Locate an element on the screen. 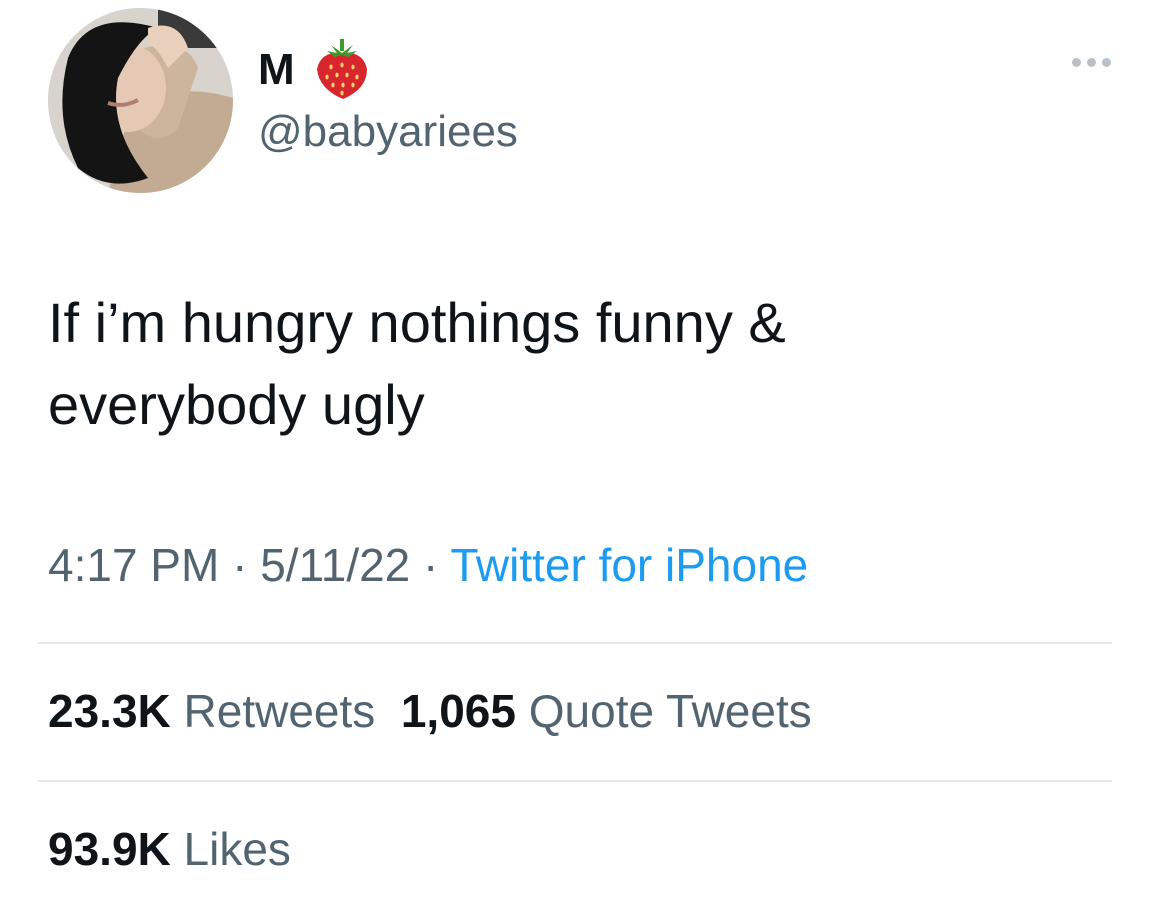  retweets-link: 23.3K Retweets is located at coordinates (211, 711).